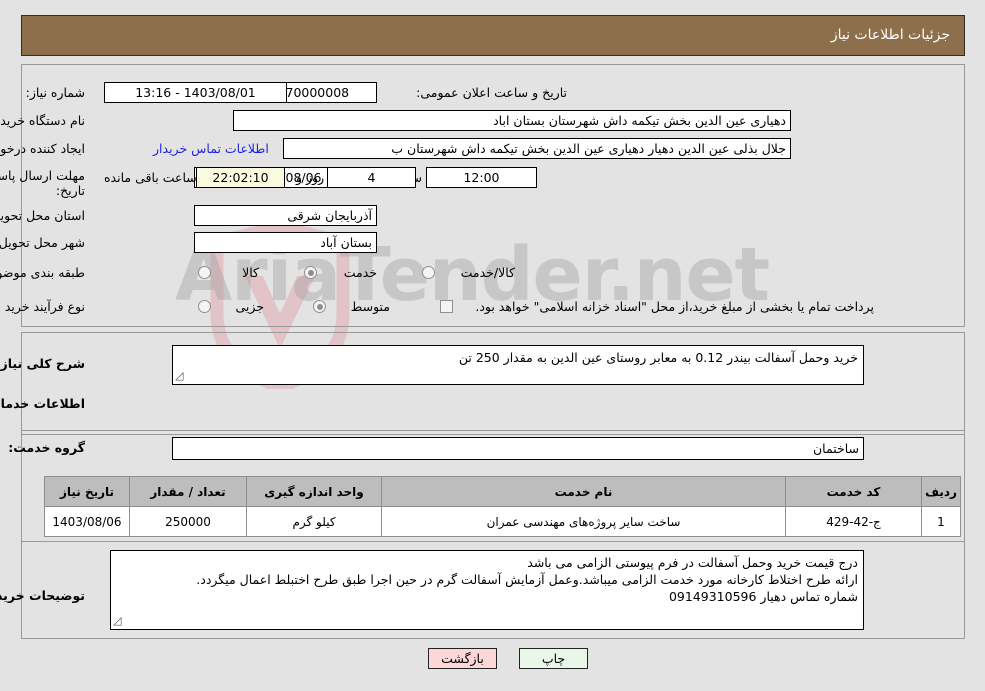 The width and height of the screenshot is (985, 691). Describe the element at coordinates (462, 658) in the screenshot. I see `back-button: بازگشت` at that location.